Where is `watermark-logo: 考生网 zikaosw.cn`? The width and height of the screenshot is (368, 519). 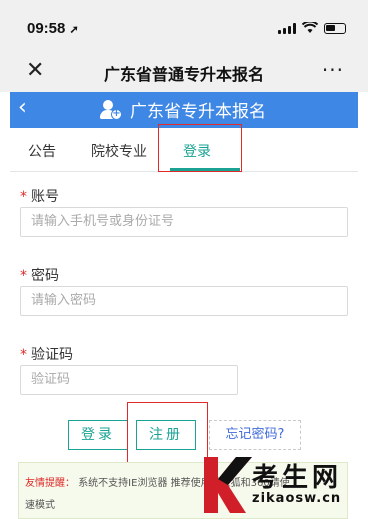
watermark-logo: 考生网 zikaosw.cn is located at coordinates (280, 485).